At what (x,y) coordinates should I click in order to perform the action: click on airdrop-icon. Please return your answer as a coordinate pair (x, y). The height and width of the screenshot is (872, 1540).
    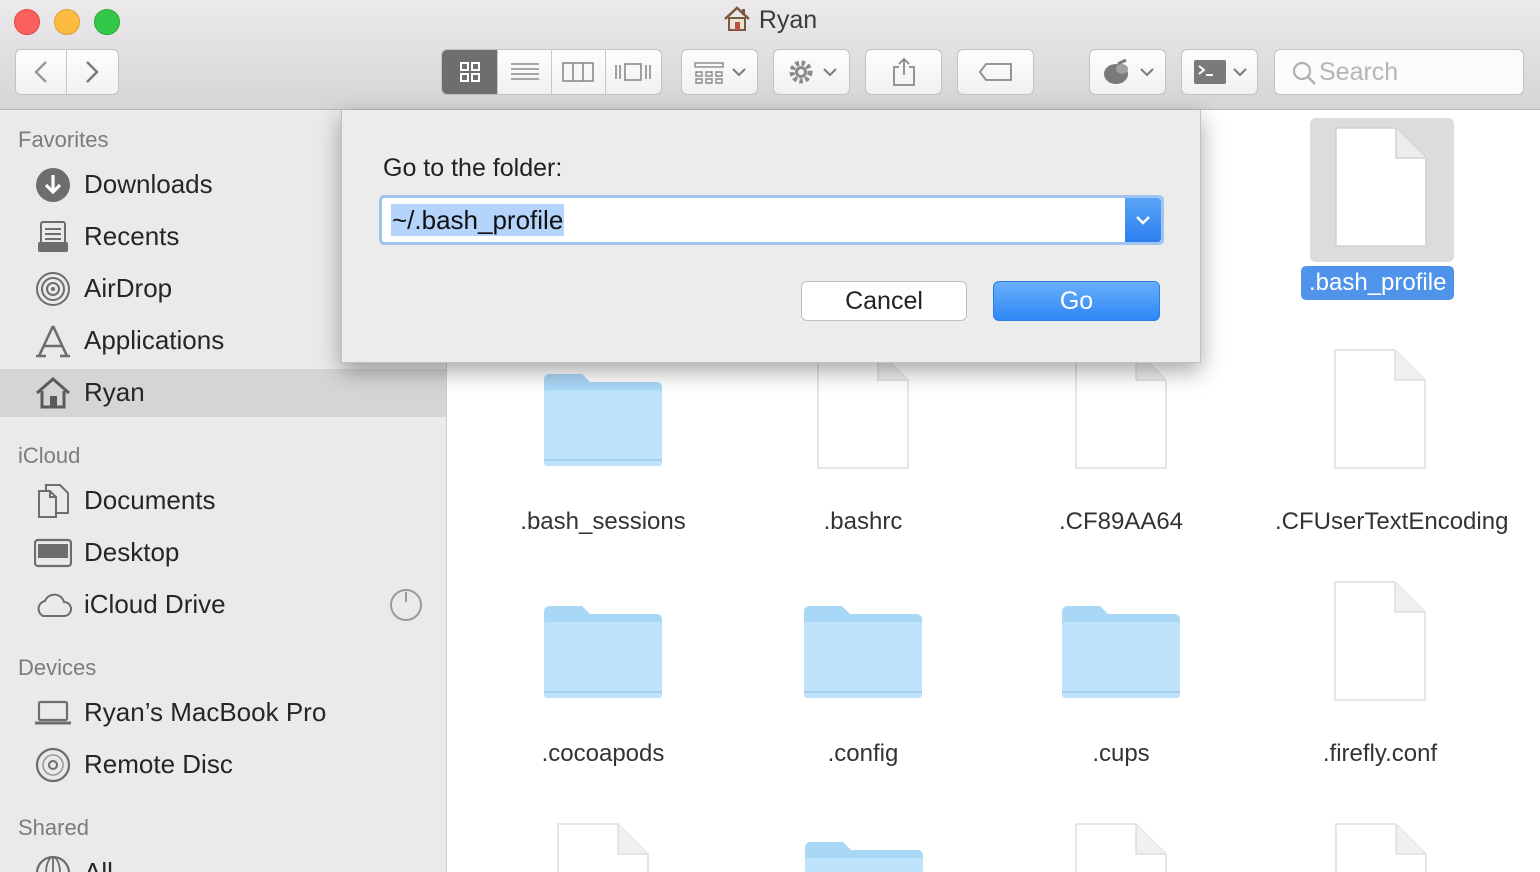
    Looking at the image, I should click on (53, 289).